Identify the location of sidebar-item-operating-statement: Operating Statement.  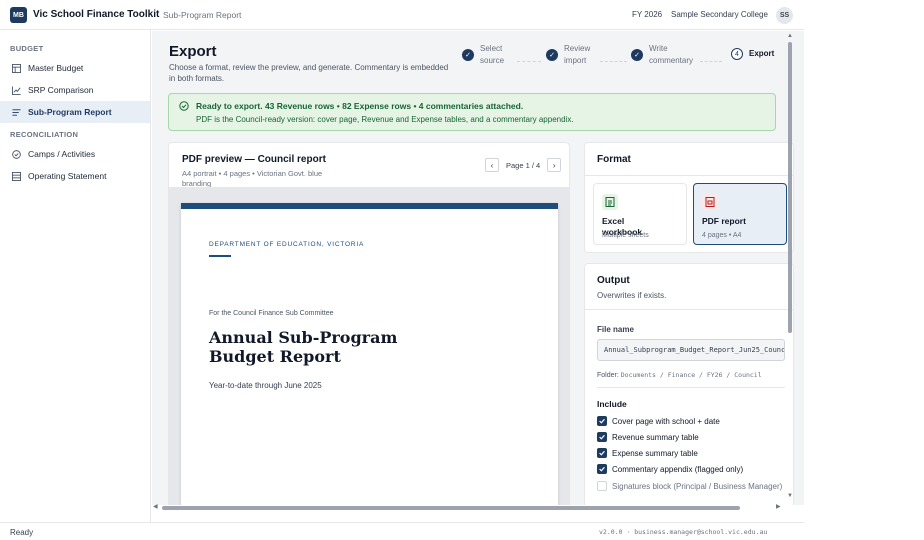
(75, 176).